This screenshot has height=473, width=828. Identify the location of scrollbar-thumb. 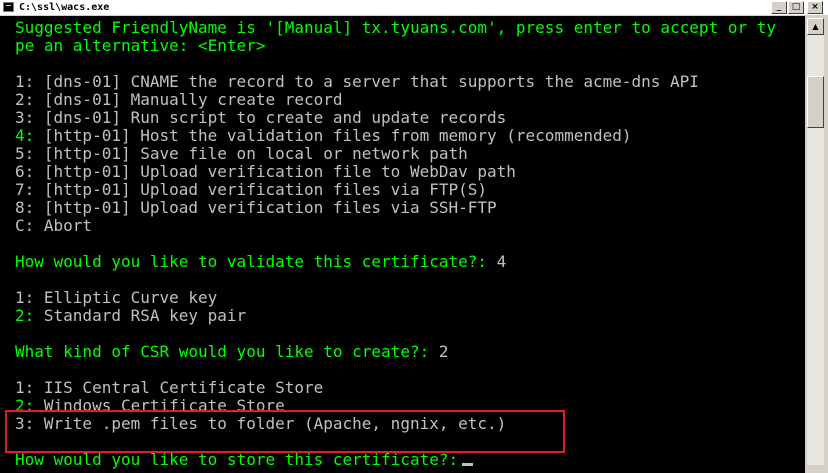
(815, 102).